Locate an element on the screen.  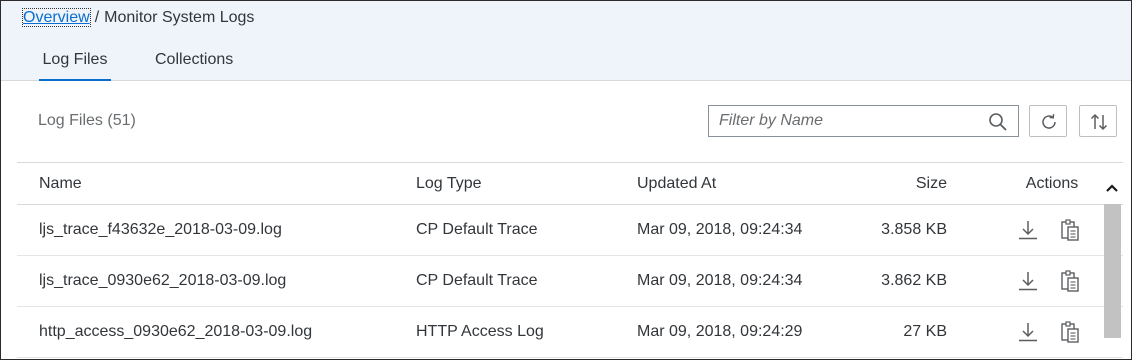
log-file-name: ljs_trace_0930e62_2018-03-09.log is located at coordinates (163, 280).